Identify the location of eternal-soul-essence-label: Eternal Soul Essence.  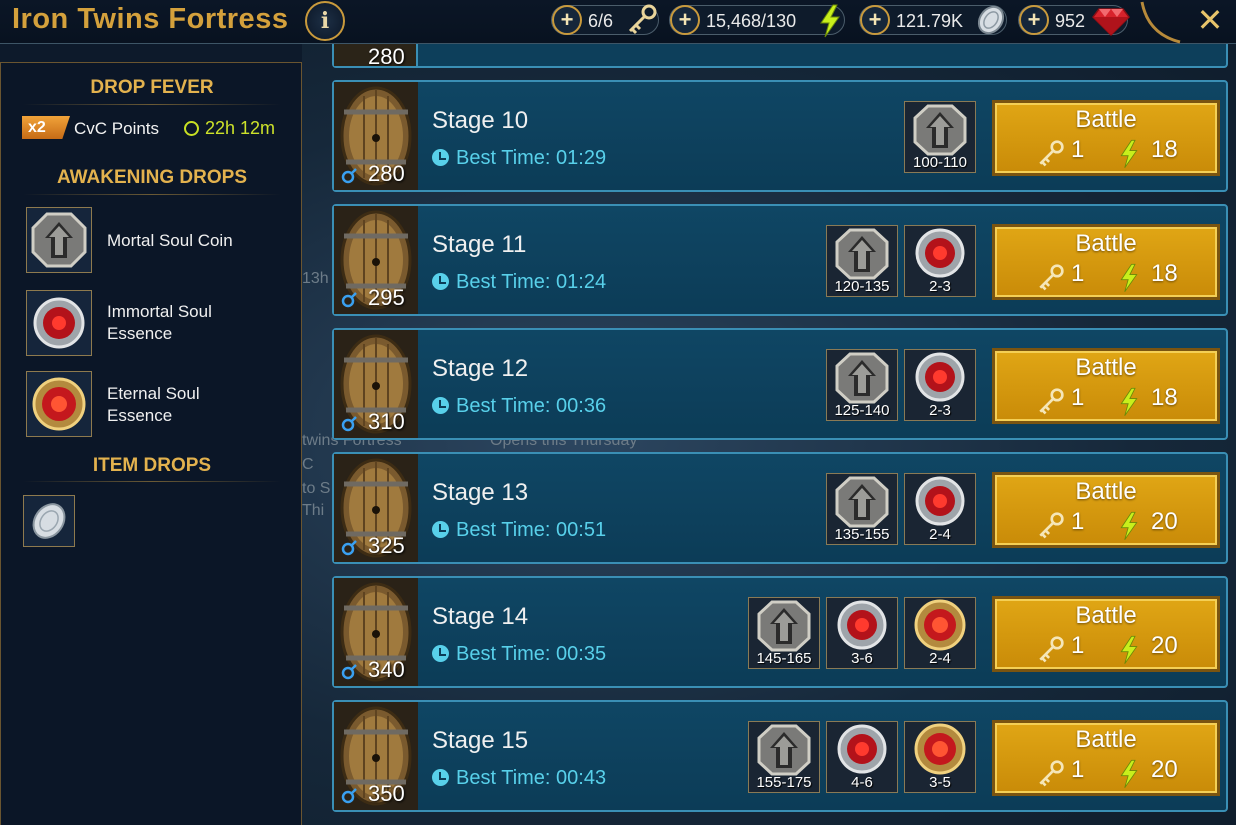
(153, 405).